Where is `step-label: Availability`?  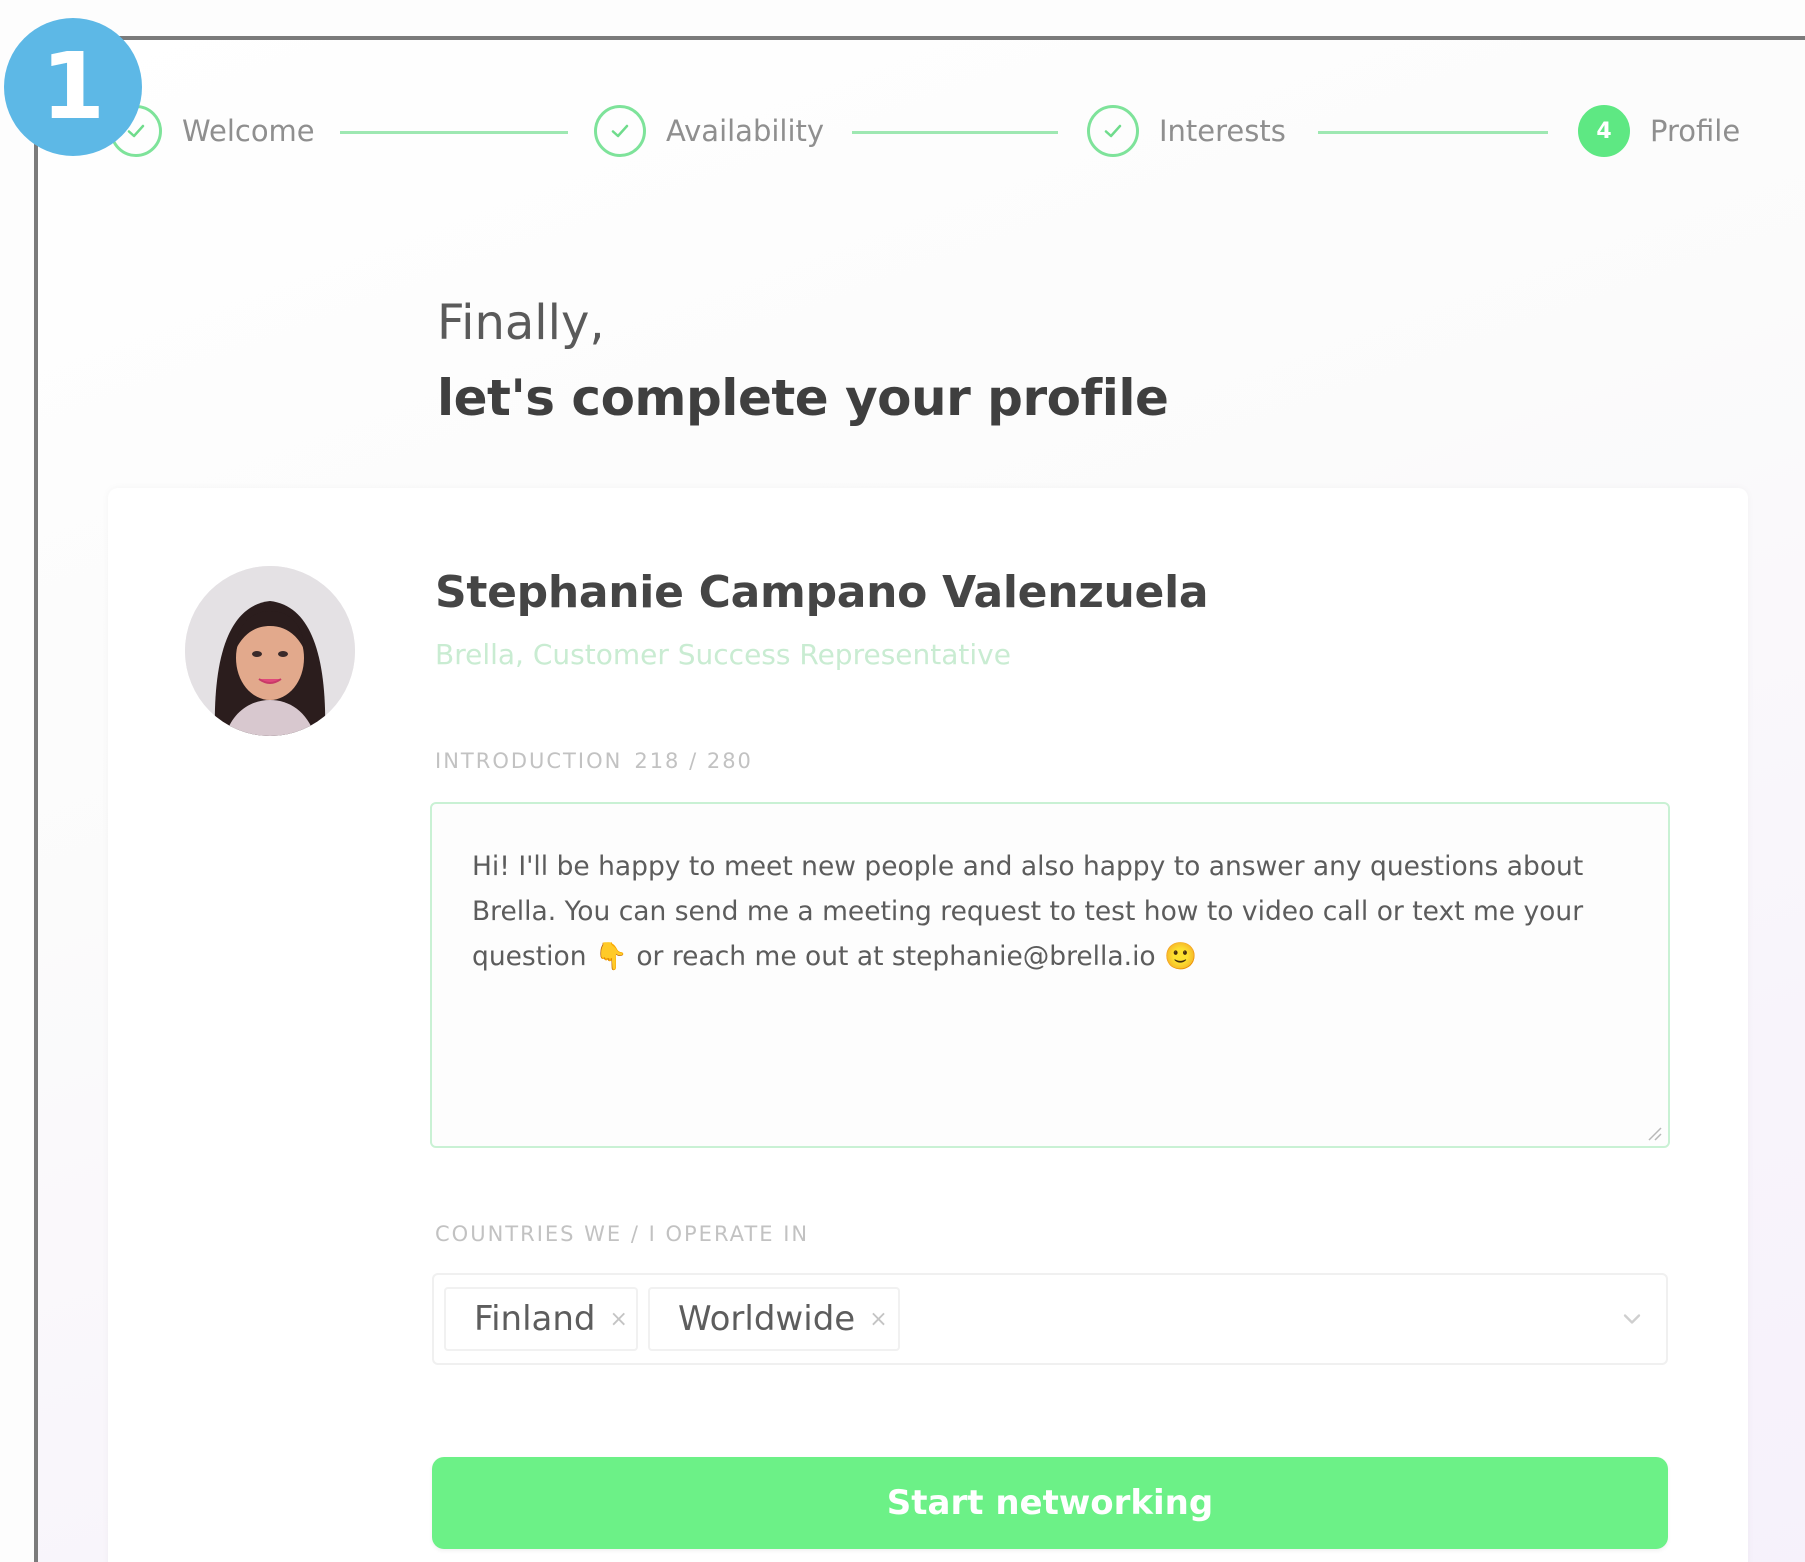 step-label: Availability is located at coordinates (745, 131).